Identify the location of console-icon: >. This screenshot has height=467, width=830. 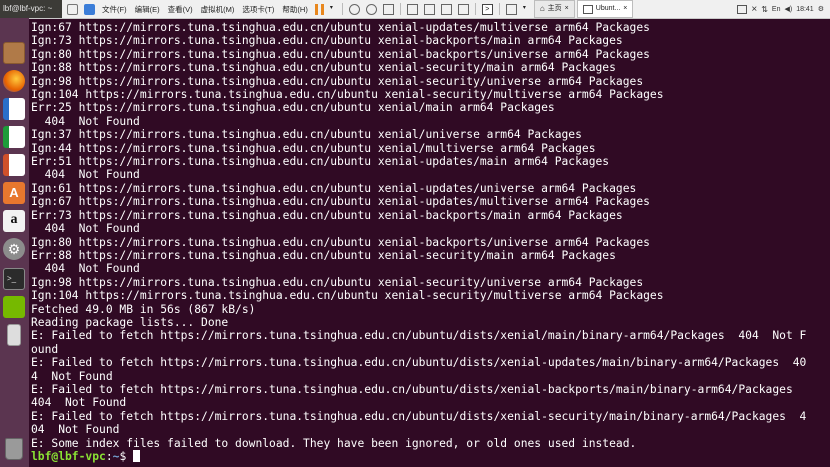
(487, 9).